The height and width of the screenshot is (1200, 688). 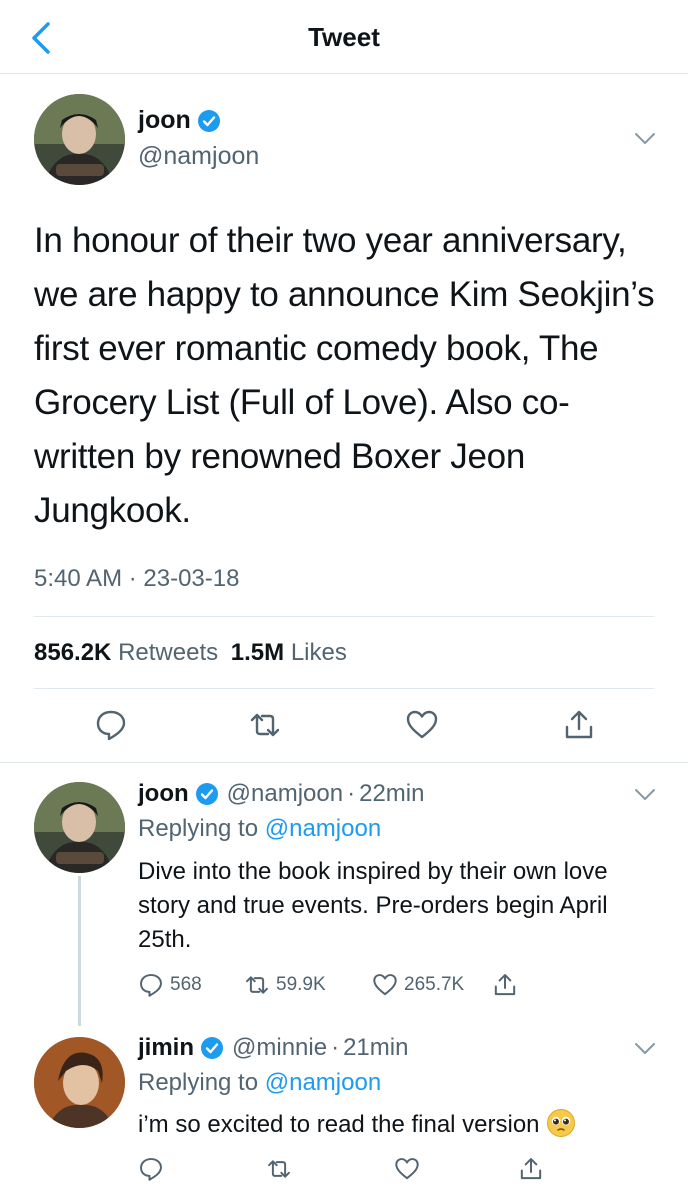 What do you see at coordinates (392, 793) in the screenshot?
I see `reply-time: 22min` at bounding box center [392, 793].